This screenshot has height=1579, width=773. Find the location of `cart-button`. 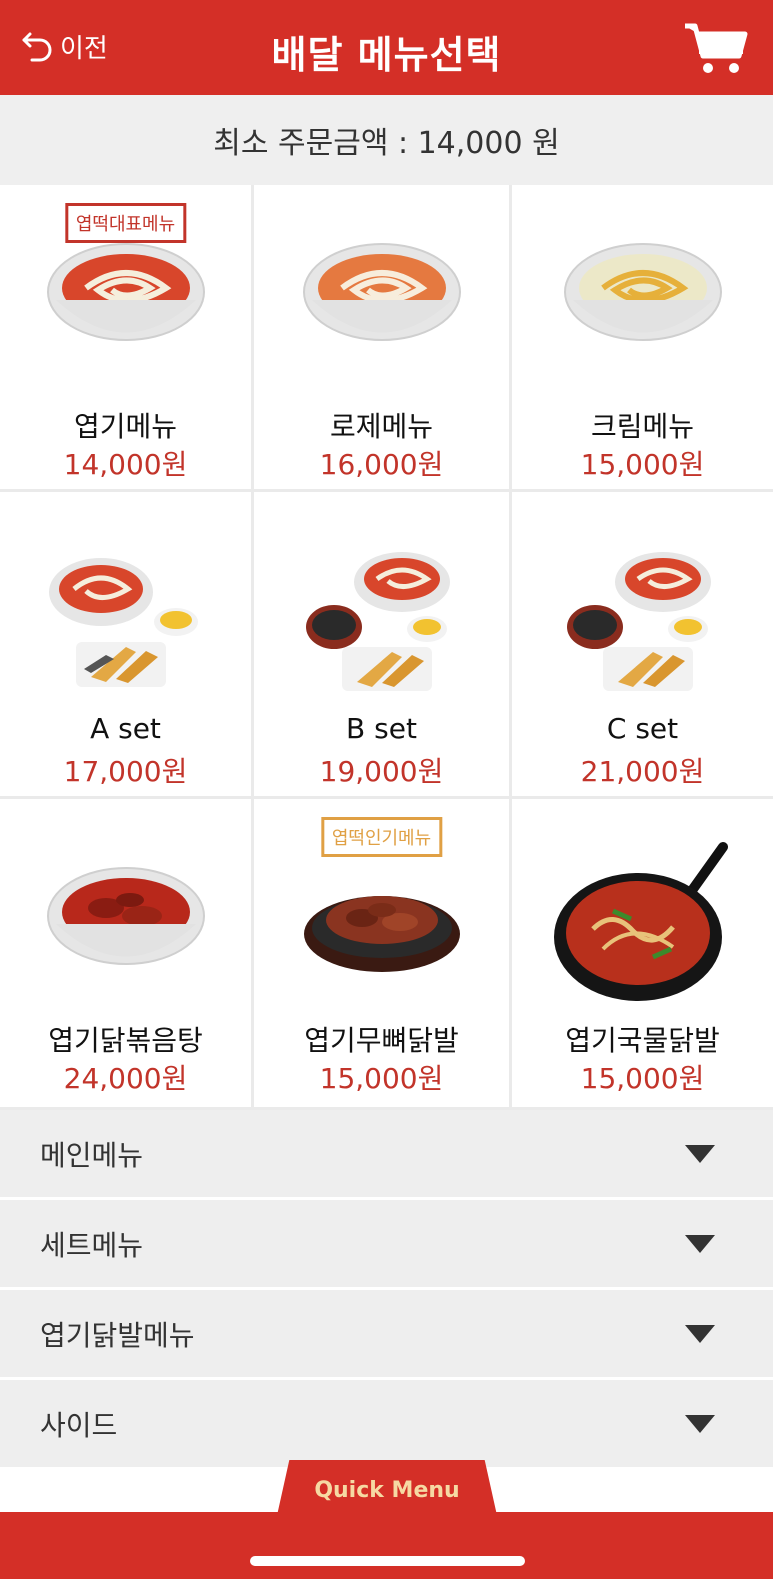

cart-button is located at coordinates (716, 48).